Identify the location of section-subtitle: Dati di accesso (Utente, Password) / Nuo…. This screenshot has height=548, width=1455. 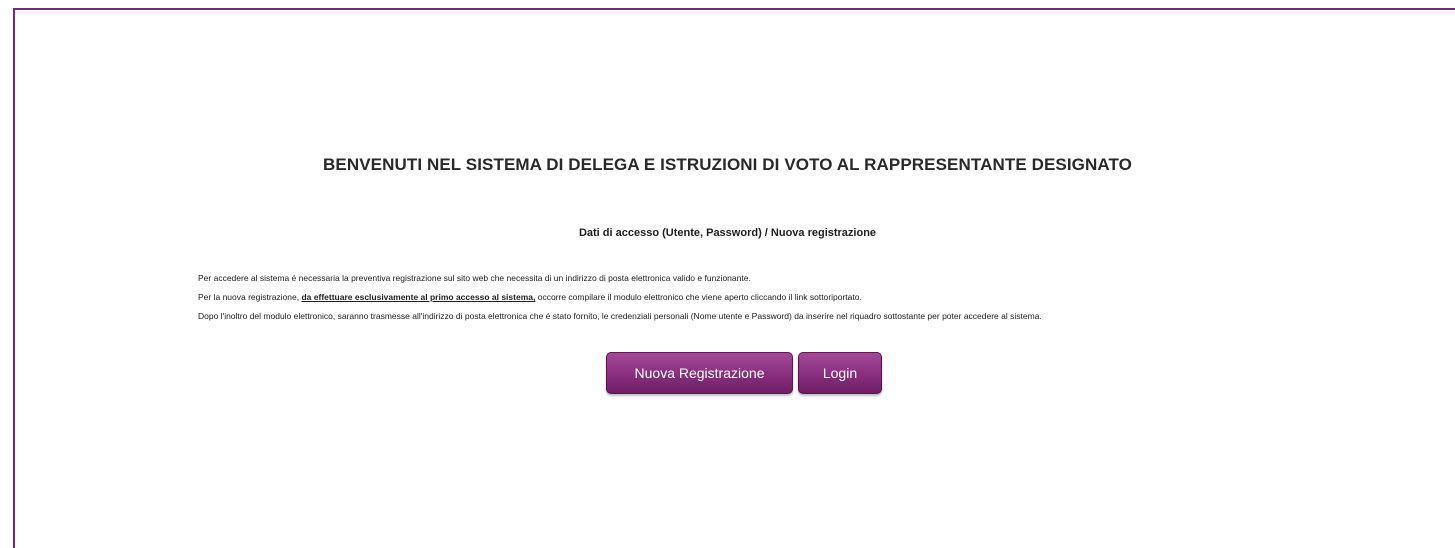
(727, 233).